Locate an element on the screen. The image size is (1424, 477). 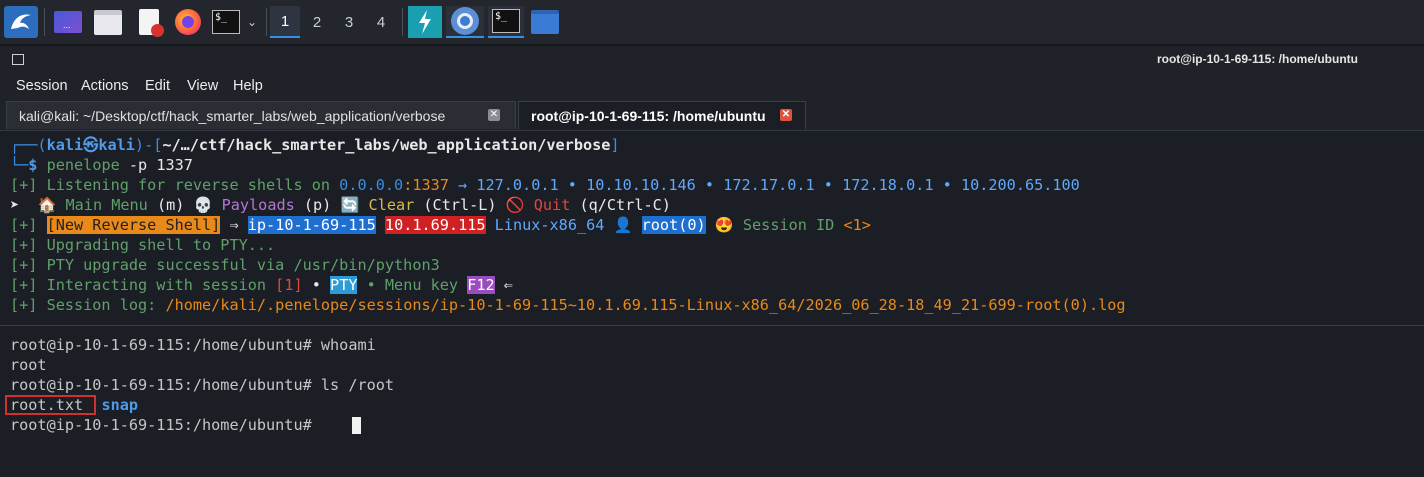
workspace-1: 1 is located at coordinates (285, 22).